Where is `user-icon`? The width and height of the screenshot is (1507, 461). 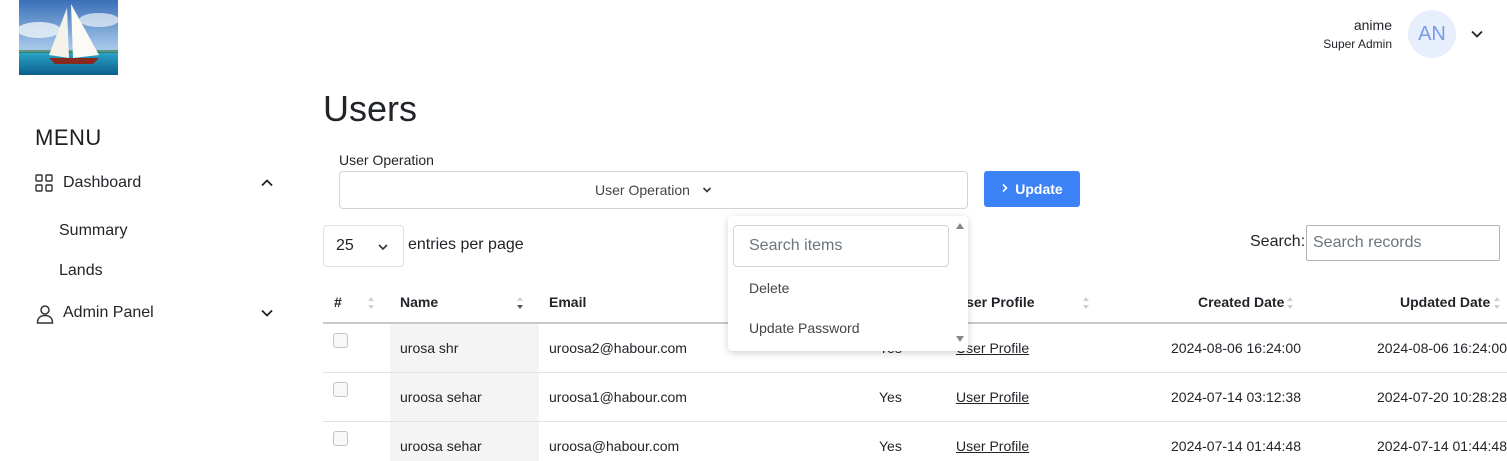 user-icon is located at coordinates (44, 314).